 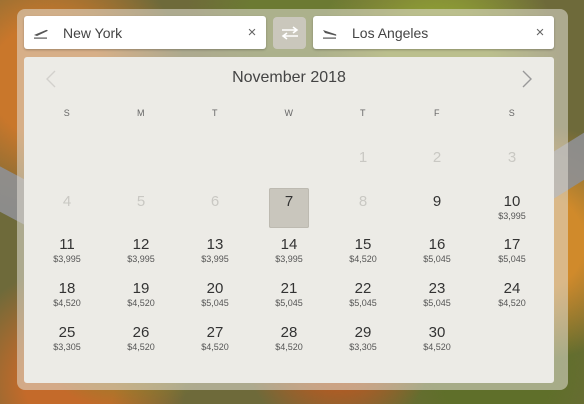 What do you see at coordinates (289, 332) in the screenshot?
I see `day-number: 28` at bounding box center [289, 332].